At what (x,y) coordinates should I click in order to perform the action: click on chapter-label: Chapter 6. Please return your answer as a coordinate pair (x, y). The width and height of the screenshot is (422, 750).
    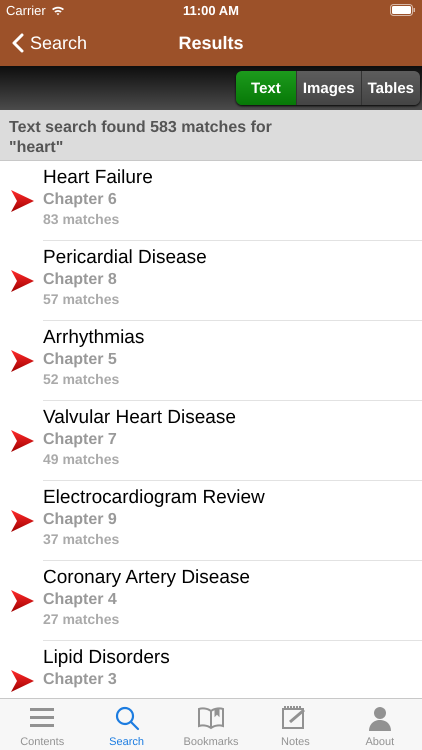
    Looking at the image, I should click on (80, 200).